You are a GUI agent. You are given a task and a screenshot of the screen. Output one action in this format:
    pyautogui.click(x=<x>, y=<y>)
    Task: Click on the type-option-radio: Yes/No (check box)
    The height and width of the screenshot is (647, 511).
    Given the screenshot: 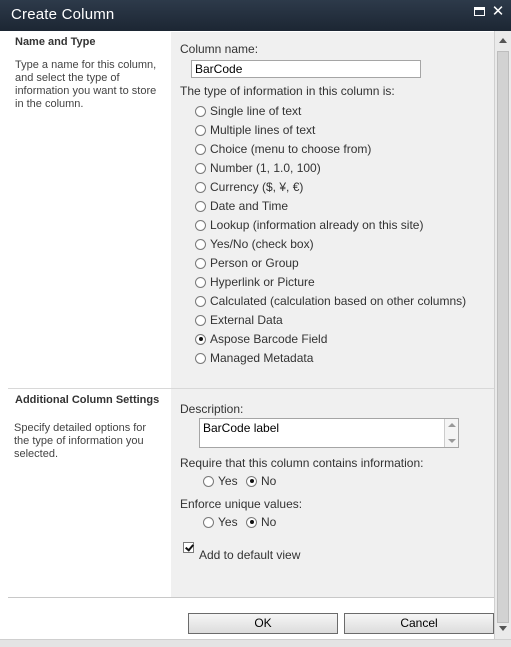 What is the action you would take?
    pyautogui.click(x=254, y=244)
    